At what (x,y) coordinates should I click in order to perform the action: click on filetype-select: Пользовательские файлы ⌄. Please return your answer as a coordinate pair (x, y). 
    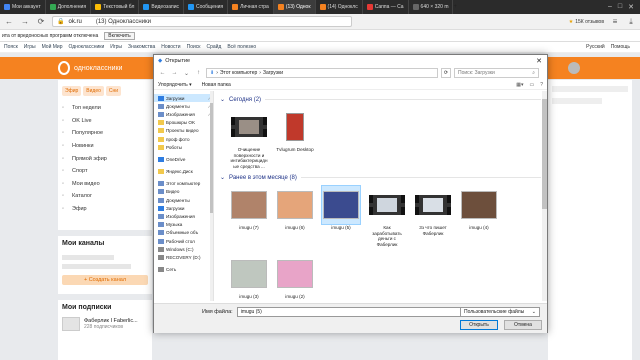
    Looking at the image, I should click on (500, 312).